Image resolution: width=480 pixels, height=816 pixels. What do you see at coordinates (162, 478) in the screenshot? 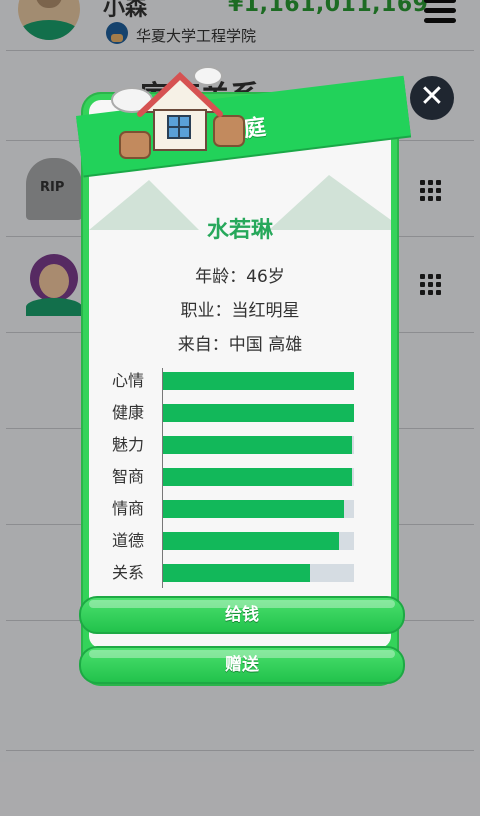
I see `stats-axis` at bounding box center [162, 478].